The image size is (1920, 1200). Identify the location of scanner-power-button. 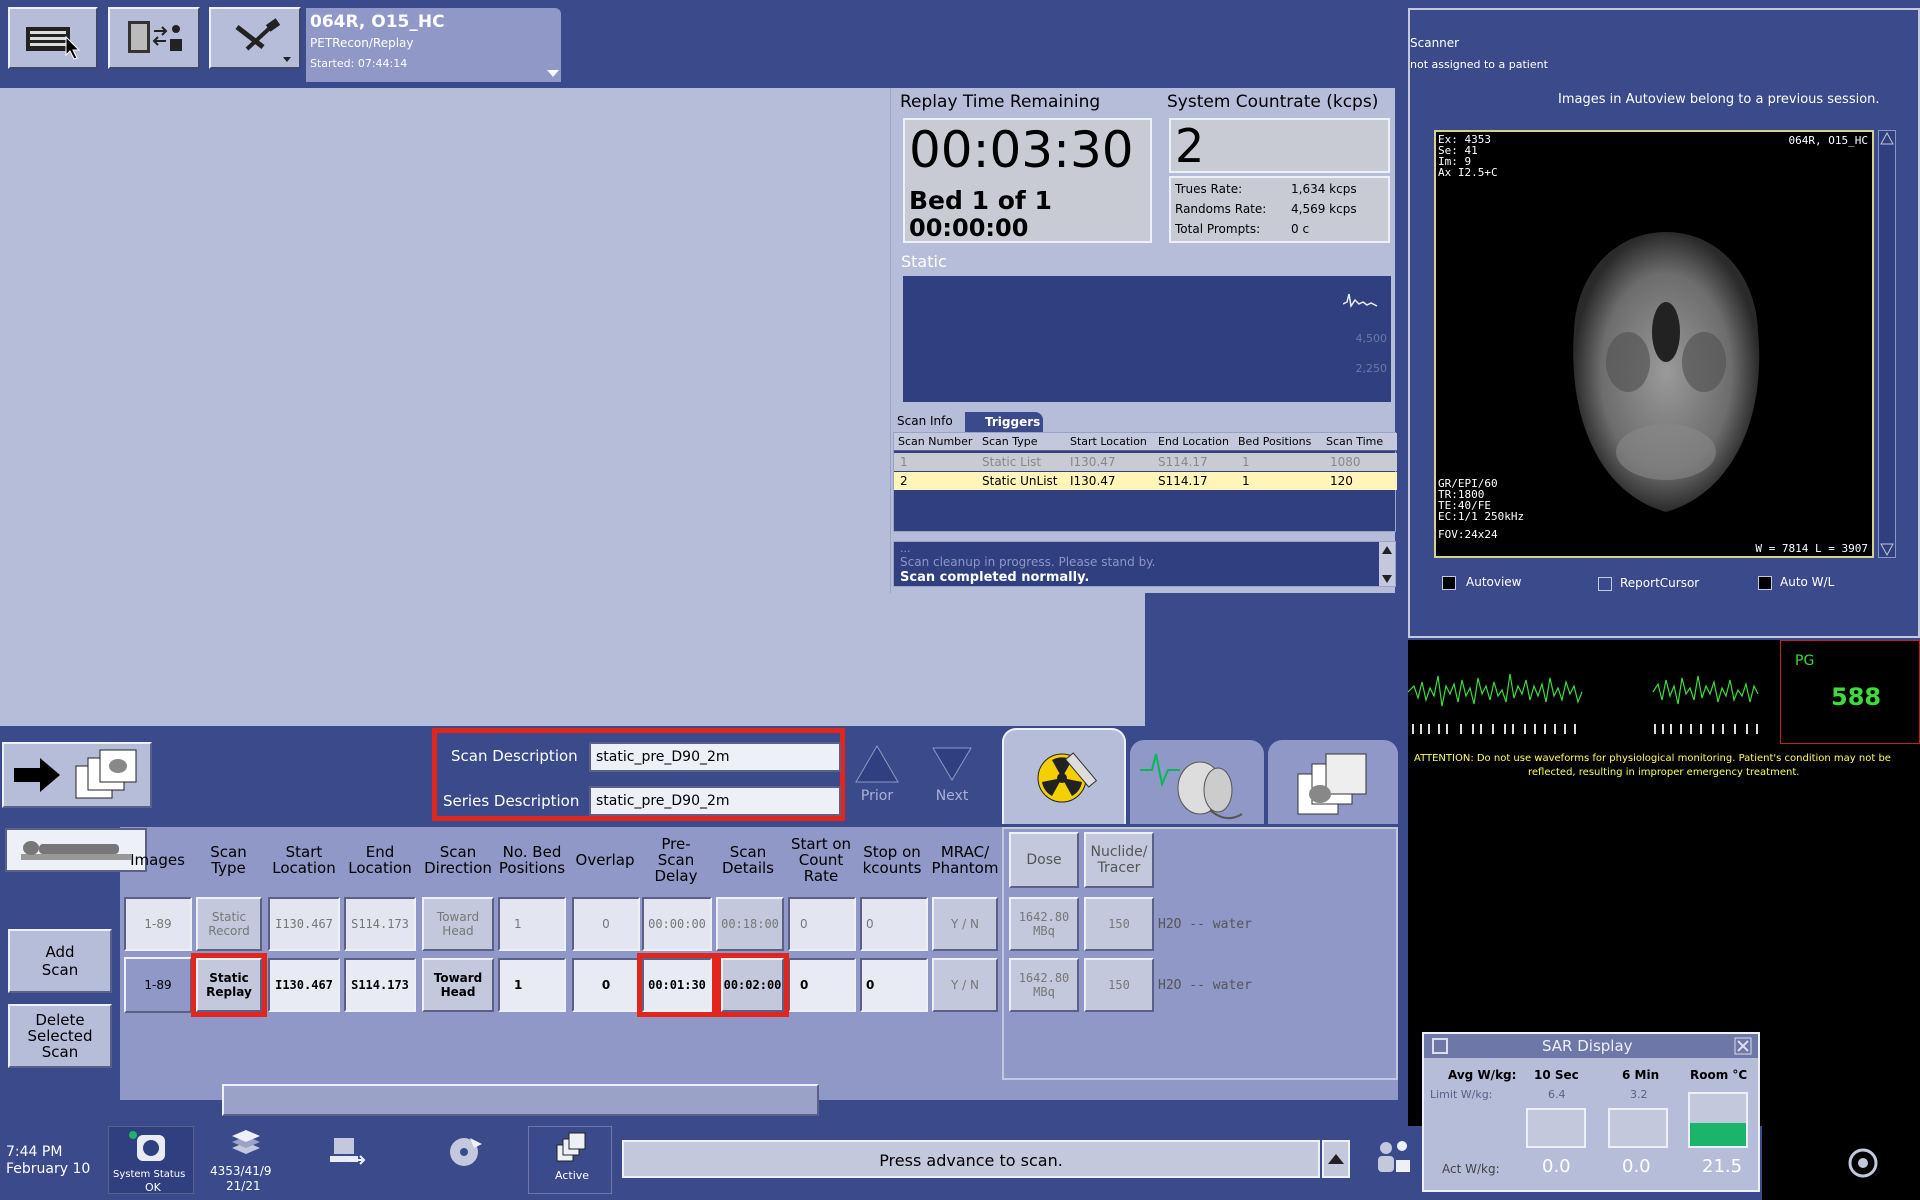
(1863, 1163).